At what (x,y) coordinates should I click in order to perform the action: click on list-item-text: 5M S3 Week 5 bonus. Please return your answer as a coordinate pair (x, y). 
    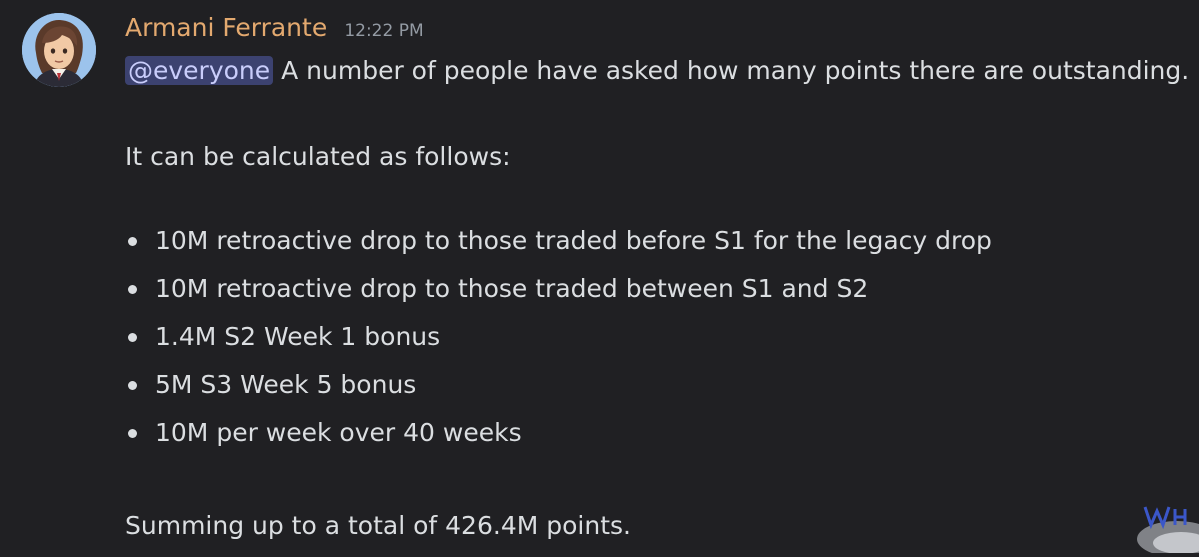
    Looking at the image, I should click on (286, 384).